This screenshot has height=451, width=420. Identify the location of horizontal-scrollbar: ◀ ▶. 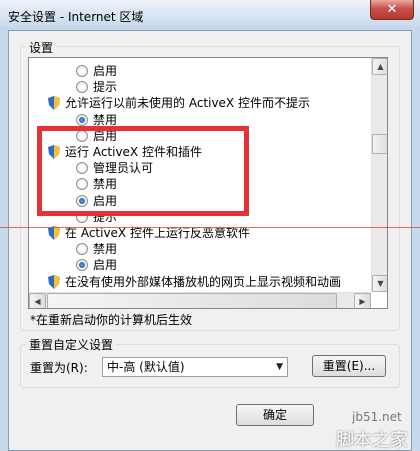
(200, 300).